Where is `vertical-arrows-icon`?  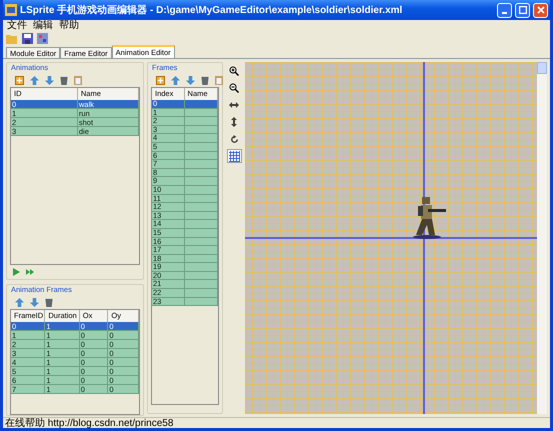
vertical-arrows-icon is located at coordinates (234, 122).